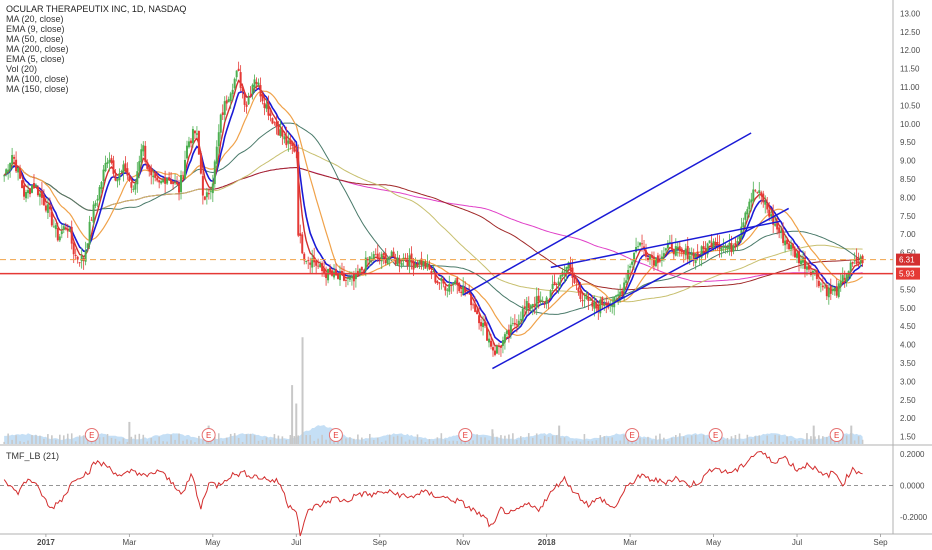 This screenshot has height=550, width=932. Describe the element at coordinates (908, 400) in the screenshot. I see `price-tick-label: 2.50` at that location.